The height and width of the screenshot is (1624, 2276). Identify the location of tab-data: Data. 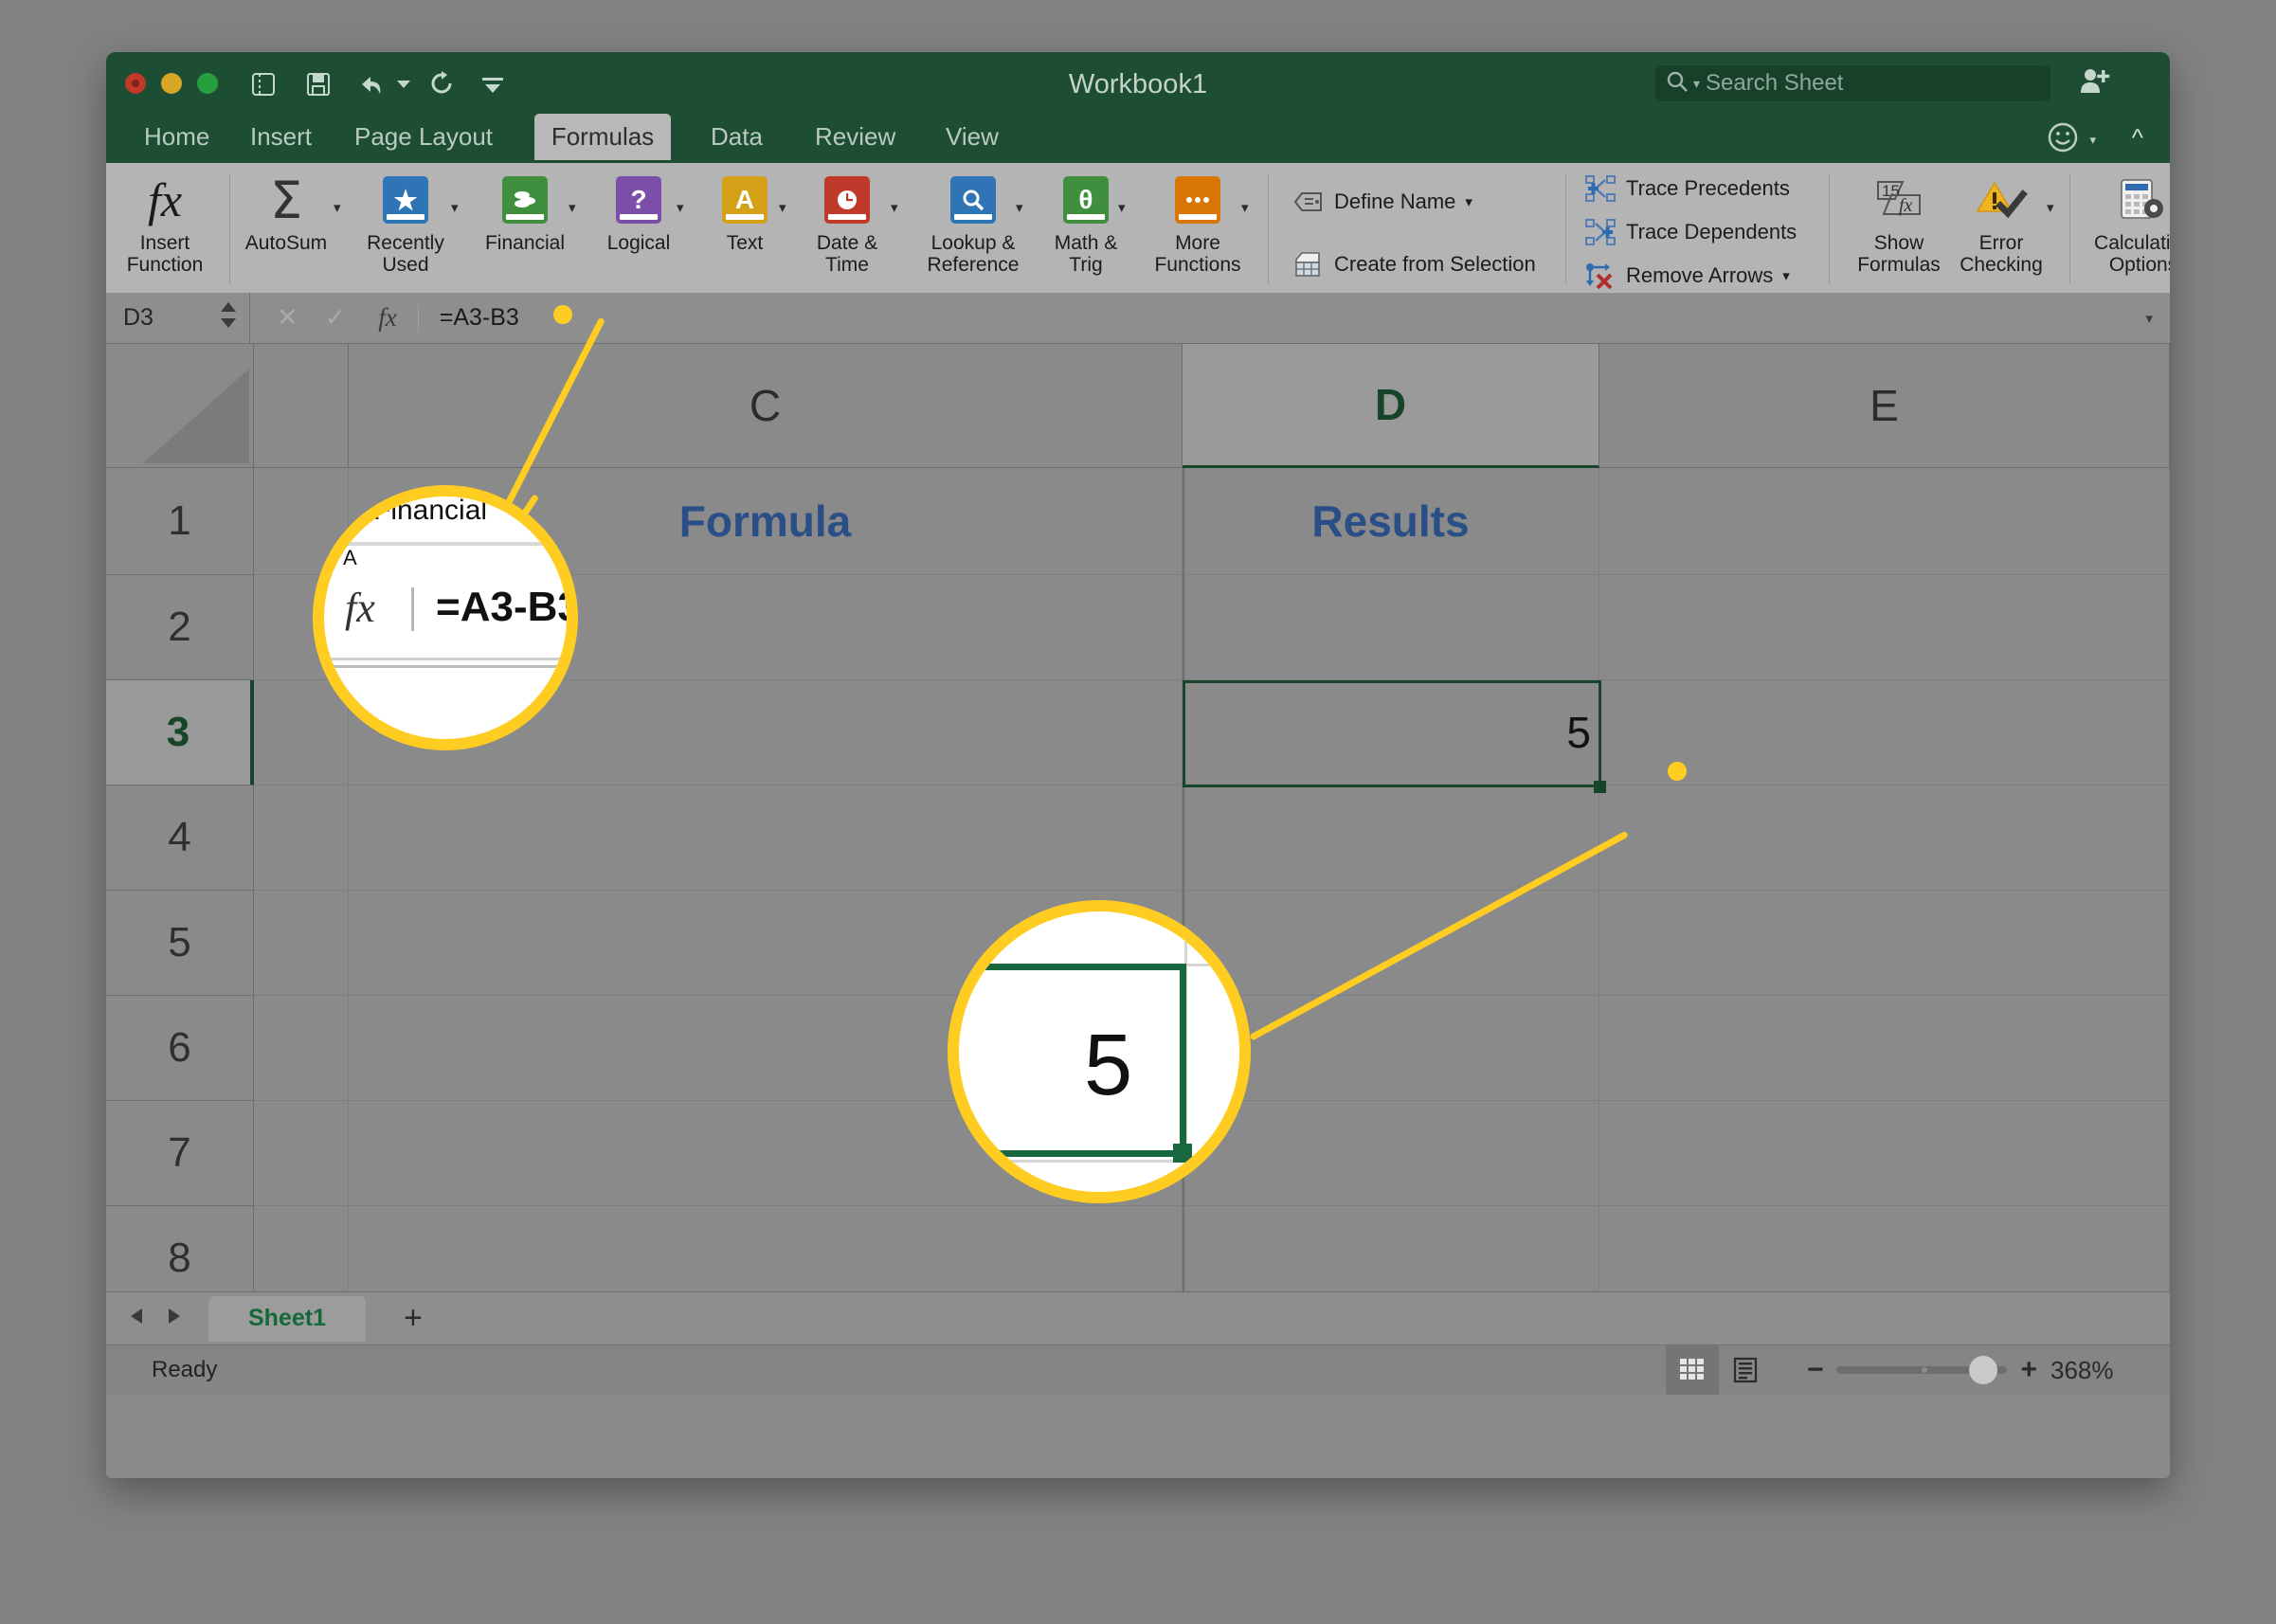
(737, 137).